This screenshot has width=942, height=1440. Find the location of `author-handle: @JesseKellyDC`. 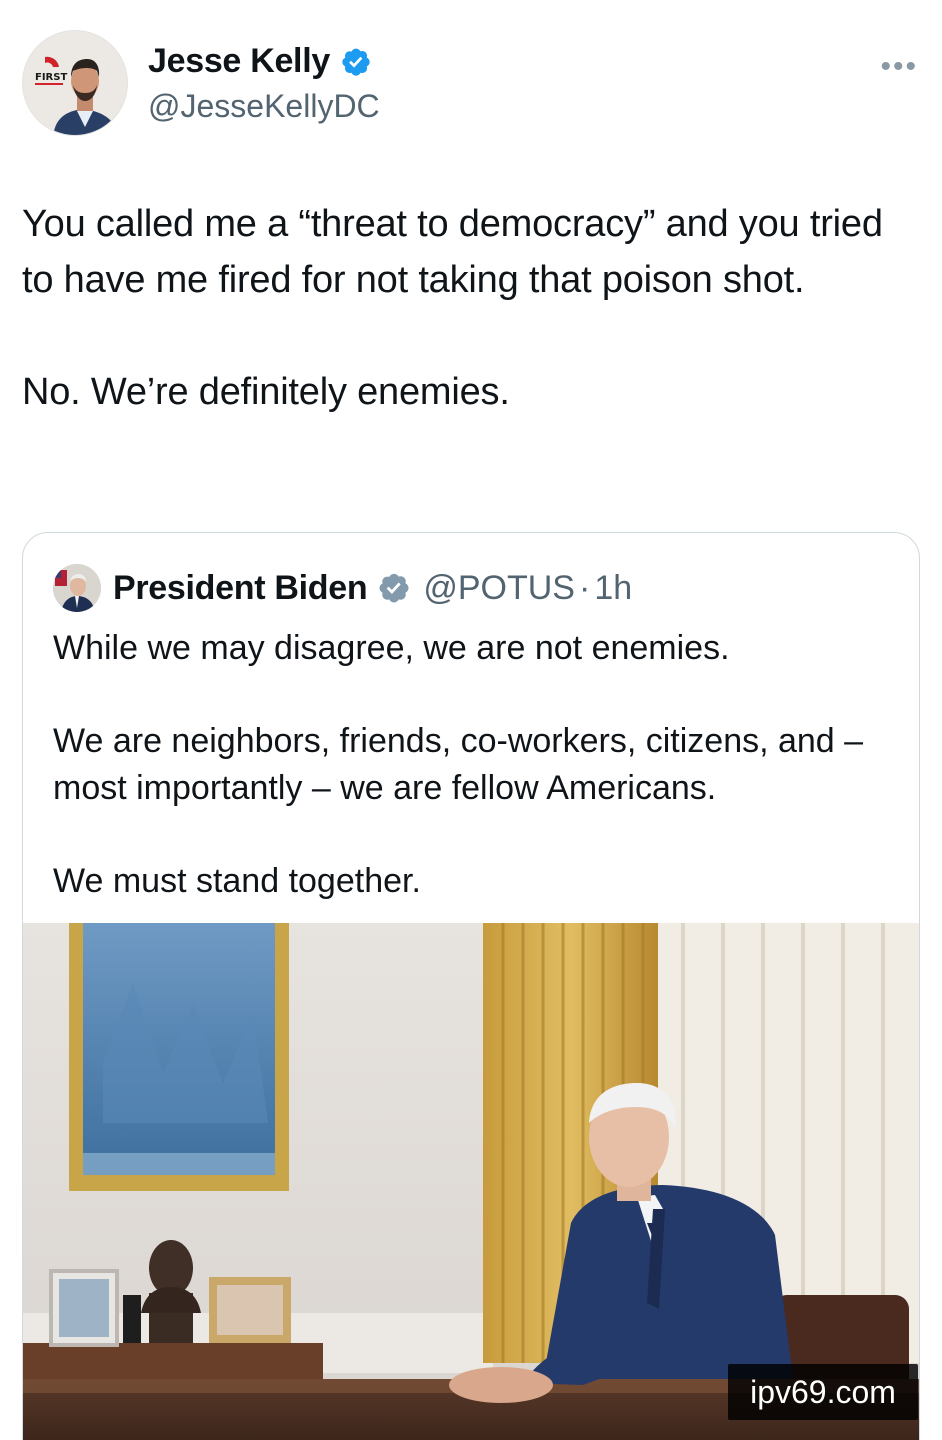

author-handle: @JesseKellyDC is located at coordinates (264, 106).